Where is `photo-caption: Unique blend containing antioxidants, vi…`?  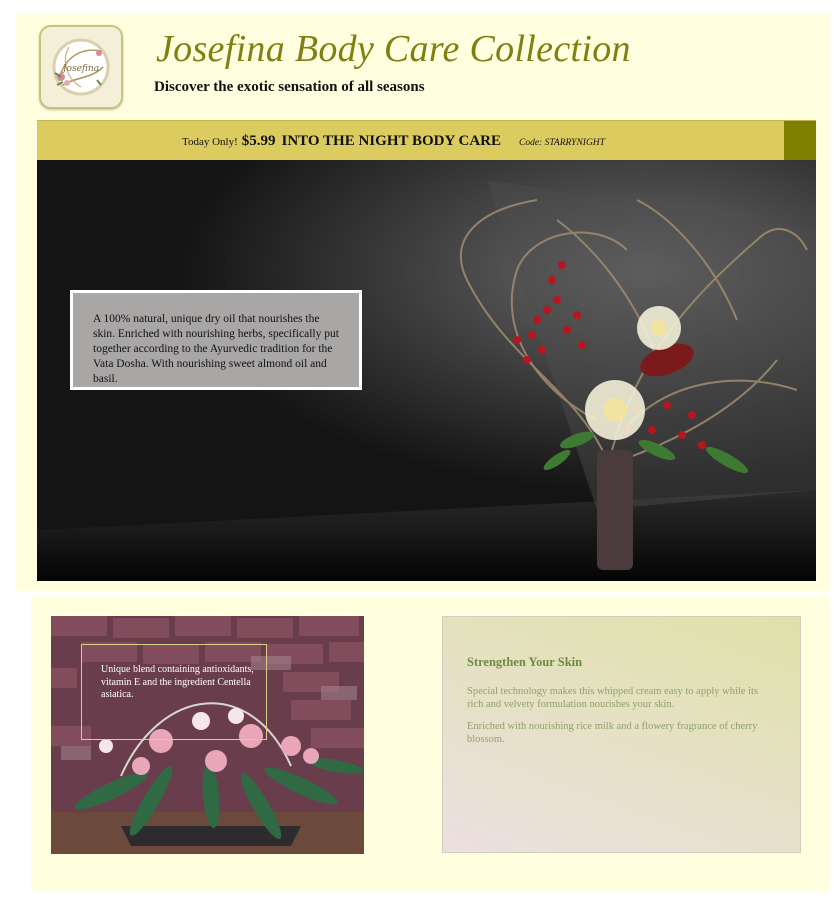
photo-caption: Unique blend containing antioxidants, vi… is located at coordinates (177, 682).